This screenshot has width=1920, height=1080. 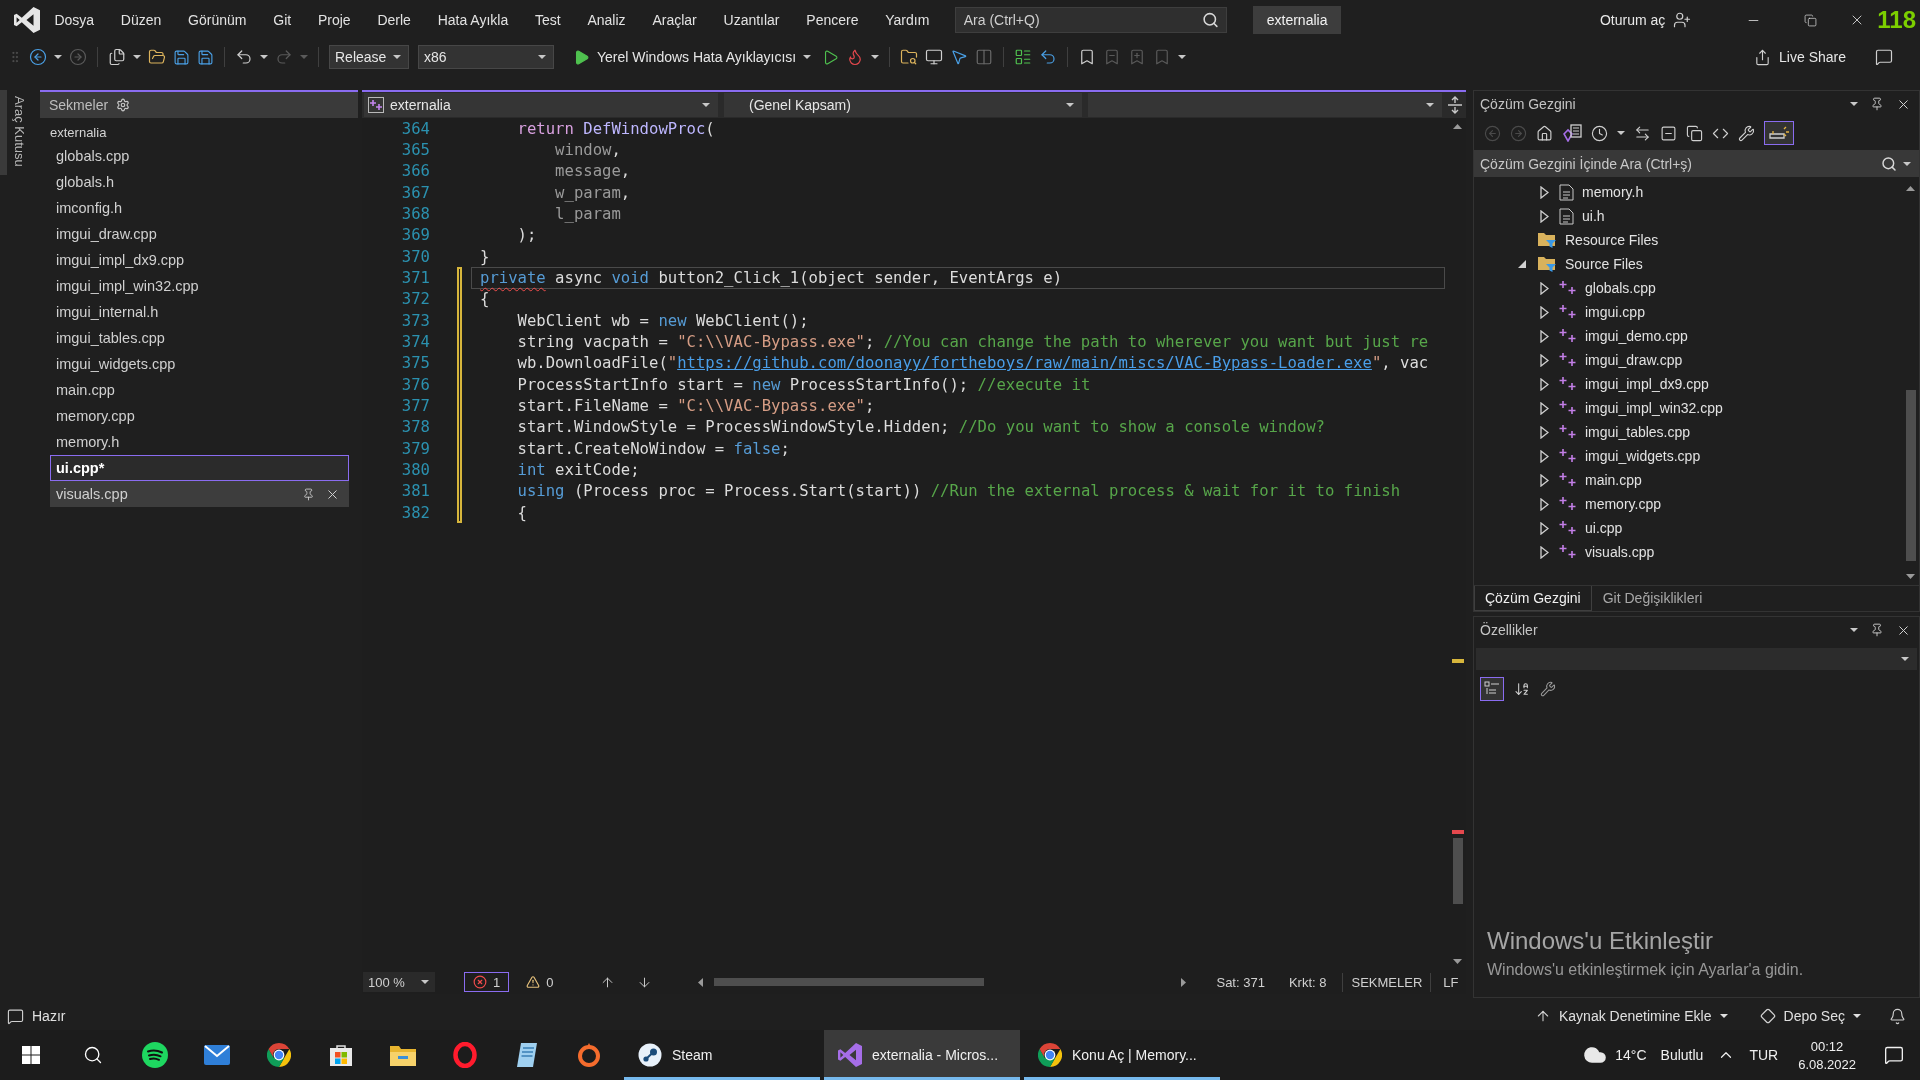 What do you see at coordinates (1767, 1016) in the screenshot?
I see `diamond-icon` at bounding box center [1767, 1016].